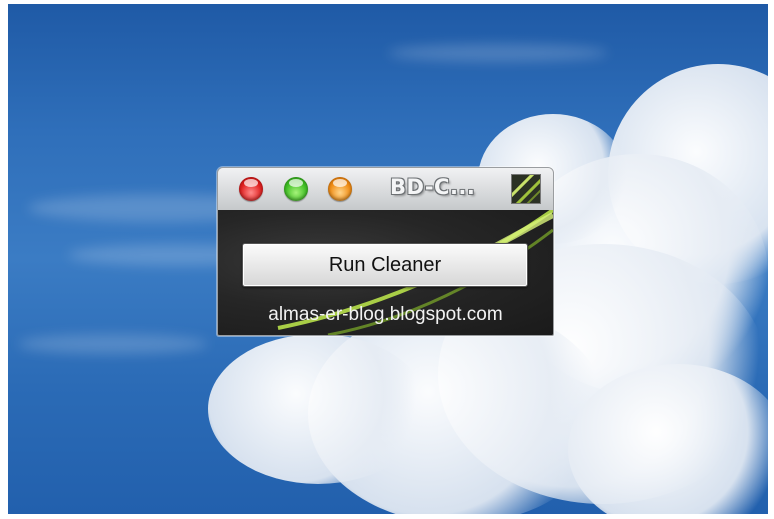 The width and height of the screenshot is (774, 519). Describe the element at coordinates (318, 409) in the screenshot. I see `cloud` at that location.